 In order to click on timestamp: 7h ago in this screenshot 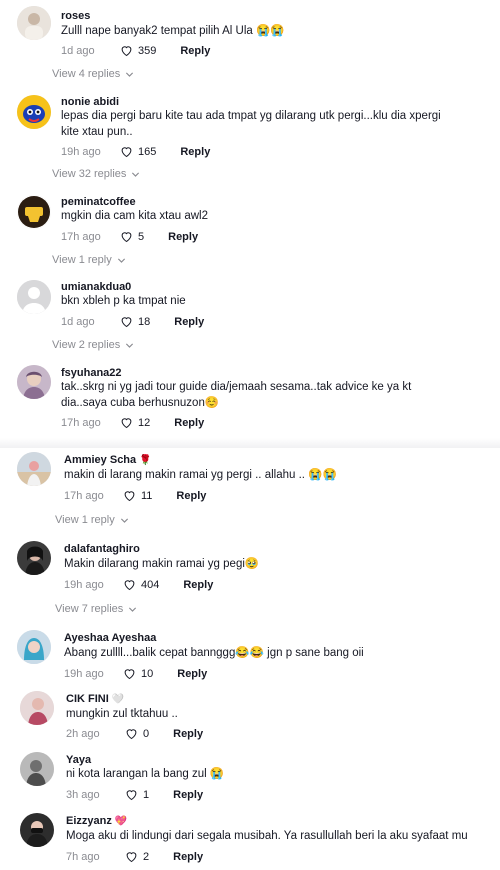, I will do `click(83, 856)`.